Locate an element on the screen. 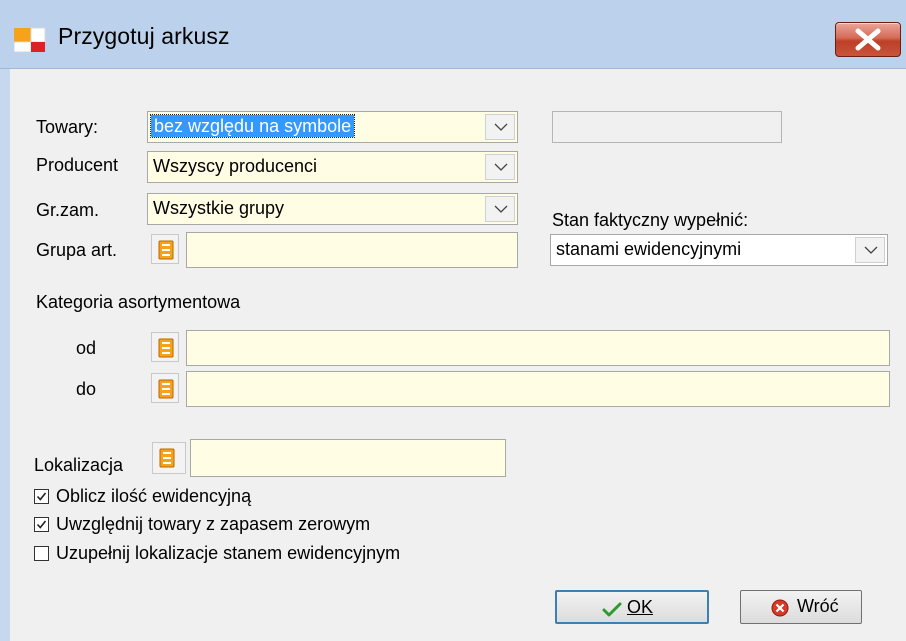 This screenshot has height=641, width=906. grzam-select: Wszystkie grupy is located at coordinates (332, 209).